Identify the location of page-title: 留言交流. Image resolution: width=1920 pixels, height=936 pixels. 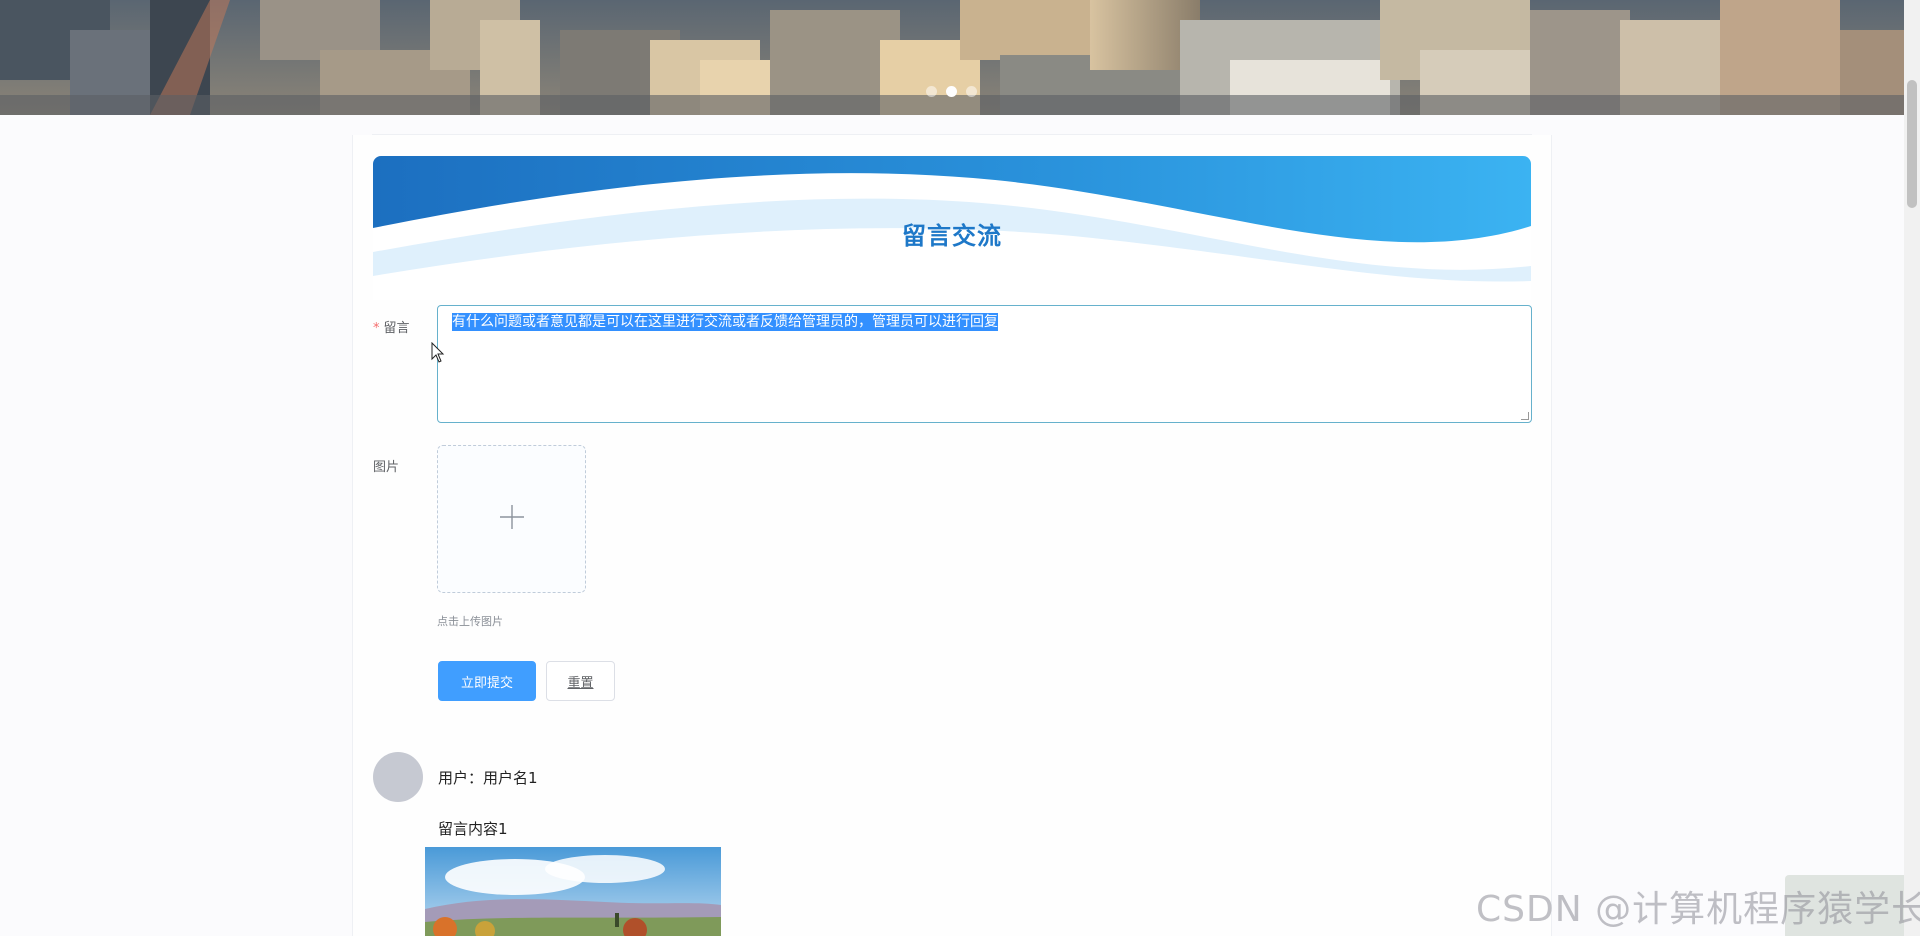
(952, 236).